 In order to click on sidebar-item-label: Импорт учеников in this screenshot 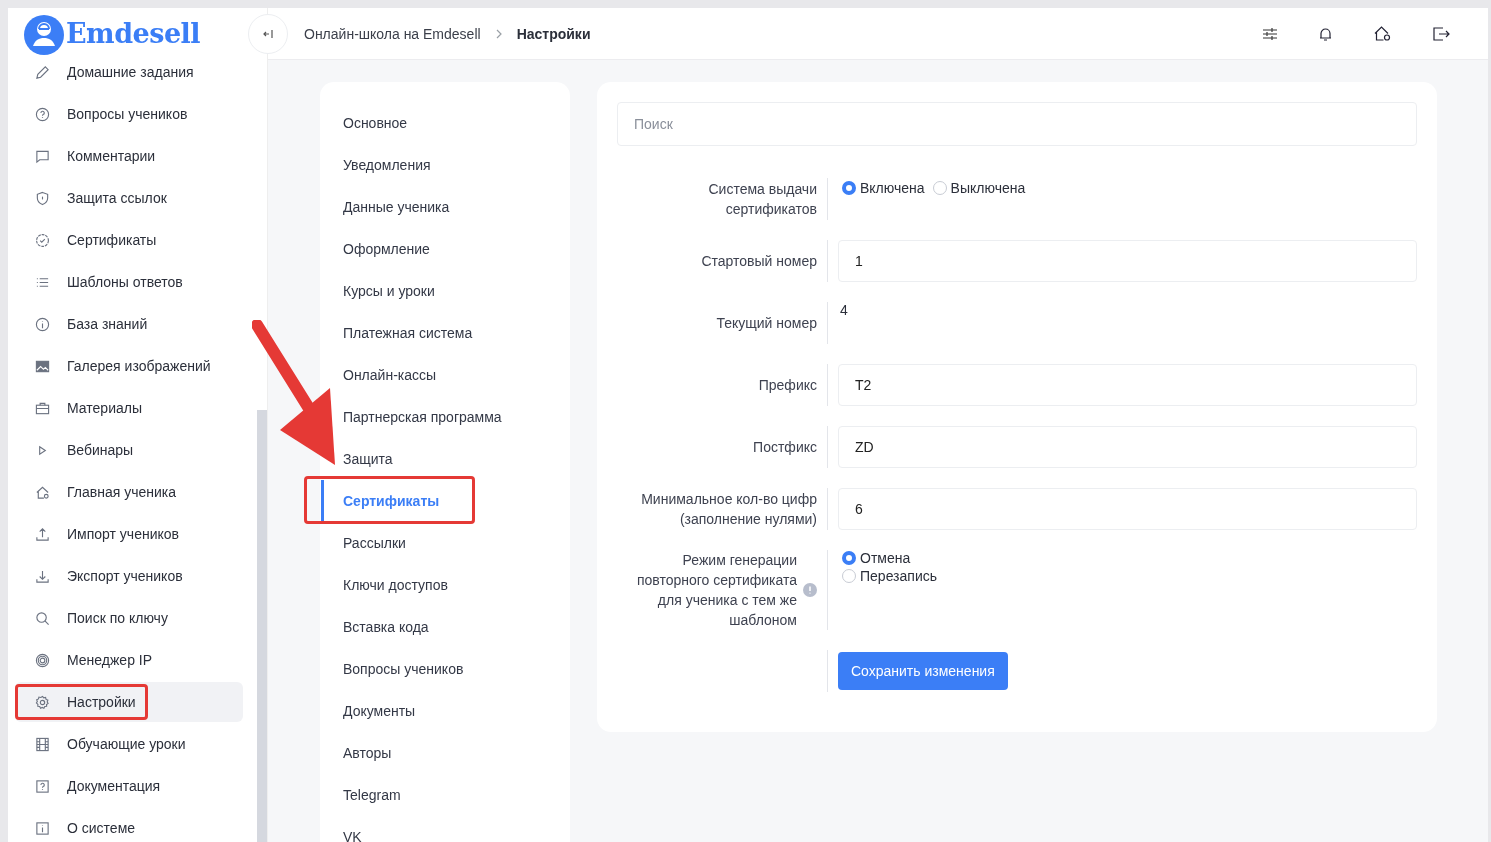, I will do `click(123, 534)`.